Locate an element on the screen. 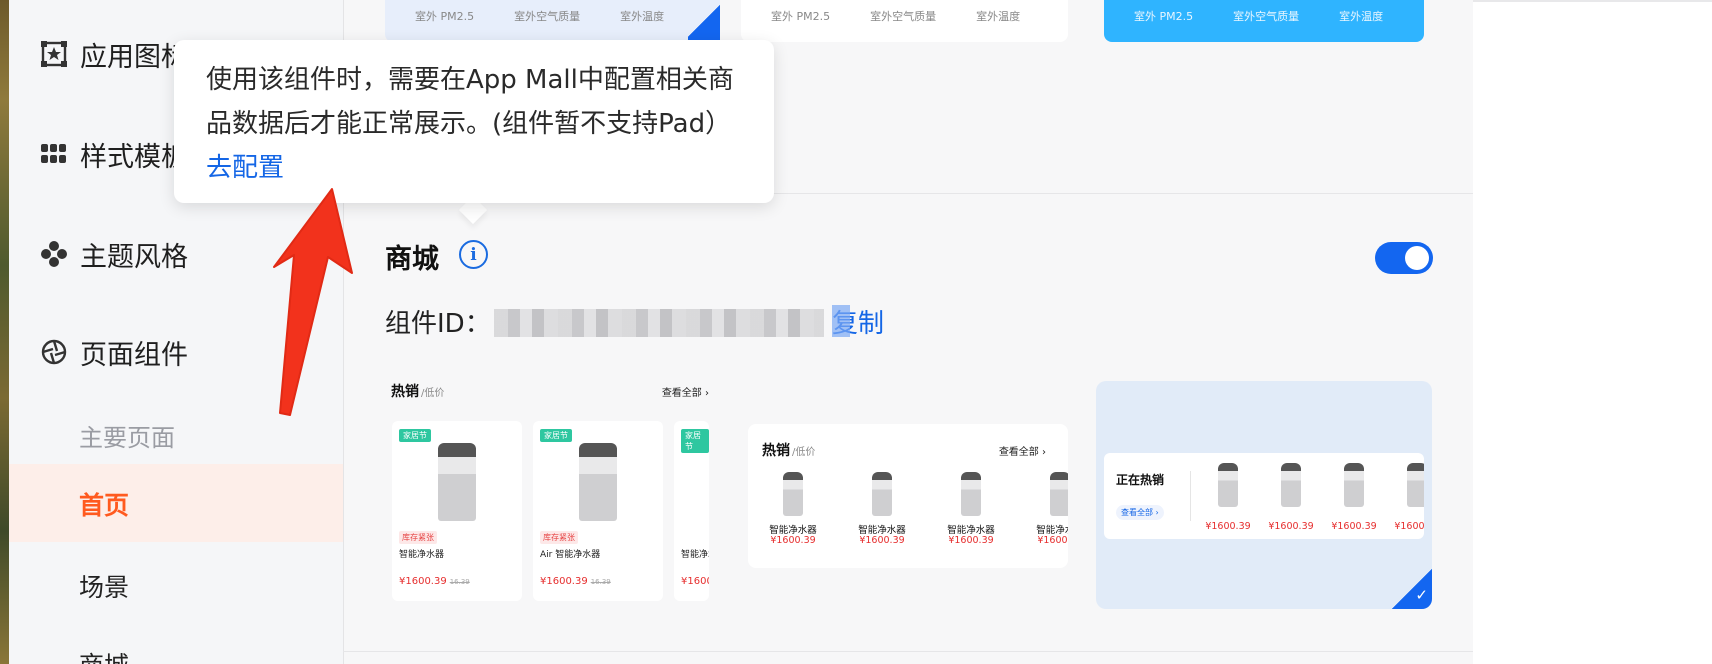 The width and height of the screenshot is (1712, 664). product-name: Air 智能净水器 is located at coordinates (570, 555).